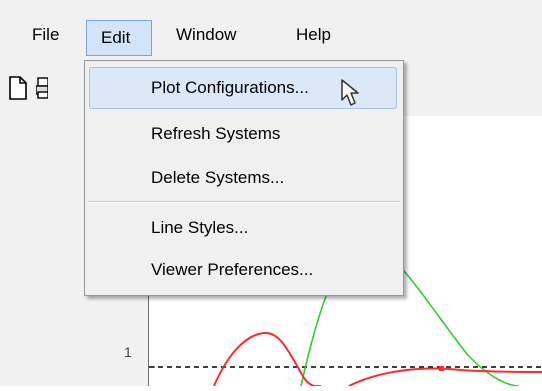 This screenshot has width=542, height=391. I want to click on y-tick-label: 1, so click(128, 352).